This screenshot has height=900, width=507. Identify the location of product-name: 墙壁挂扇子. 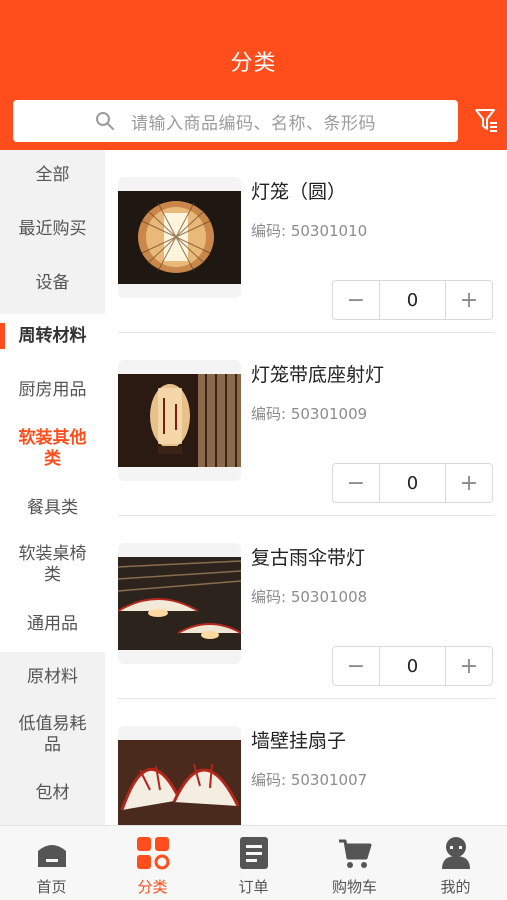
(299, 741).